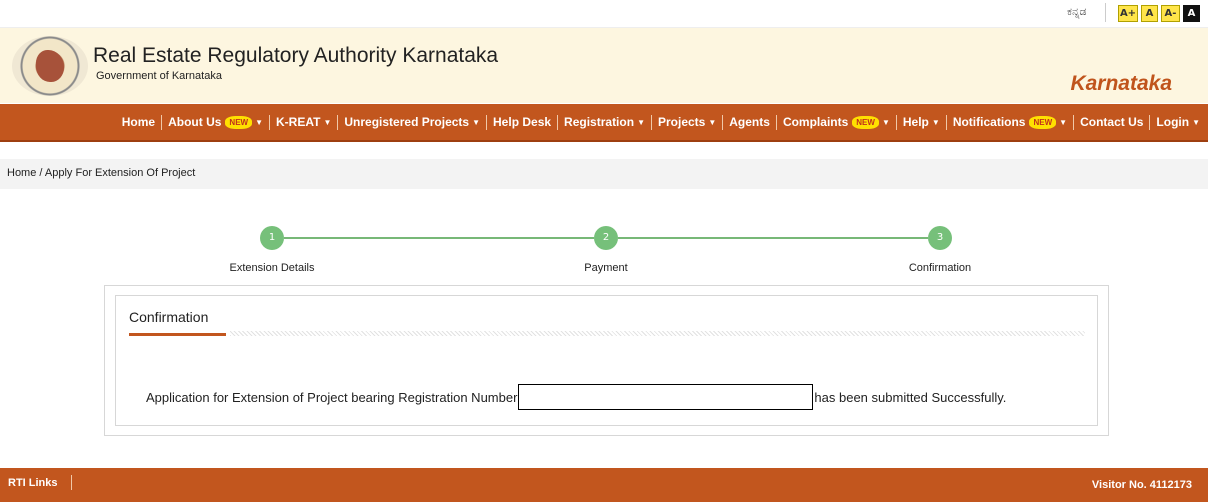 Image resolution: width=1208 pixels, height=502 pixels. What do you see at coordinates (915, 122) in the screenshot?
I see `nav-item-label: Help` at bounding box center [915, 122].